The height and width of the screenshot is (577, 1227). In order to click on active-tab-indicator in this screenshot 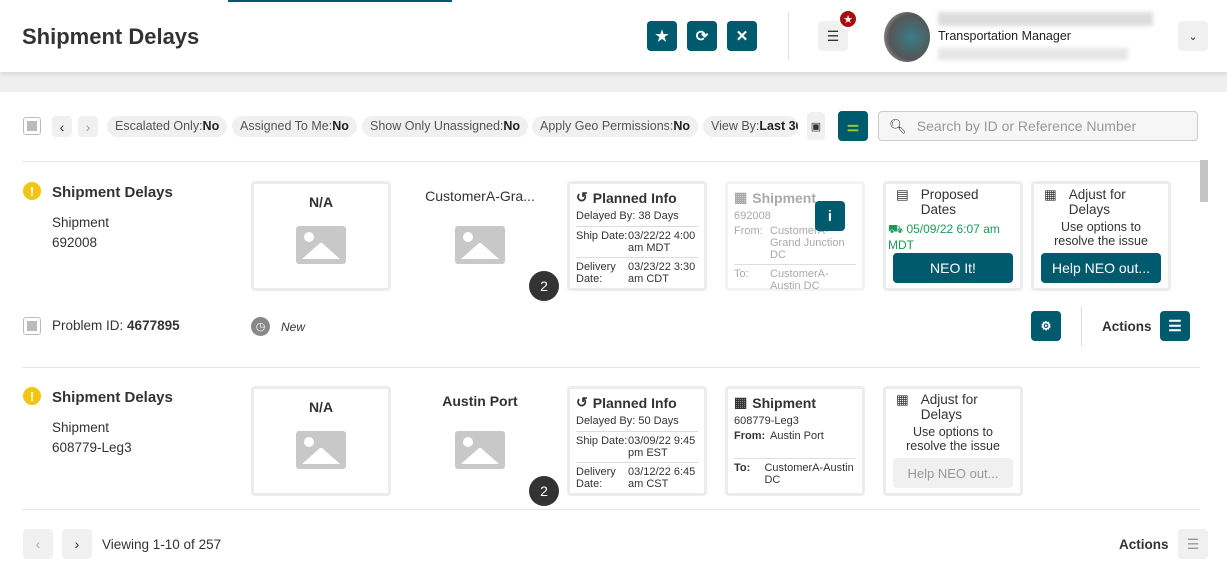, I will do `click(340, 1)`.